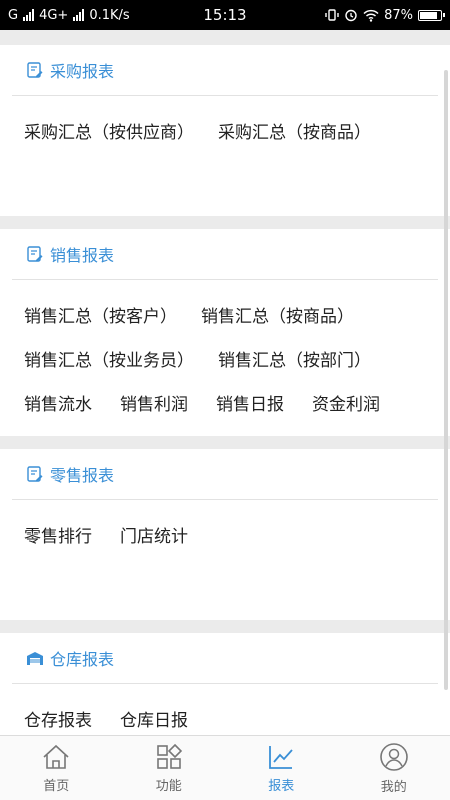 The image size is (450, 800). I want to click on purchase-report-icon, so click(35, 70).